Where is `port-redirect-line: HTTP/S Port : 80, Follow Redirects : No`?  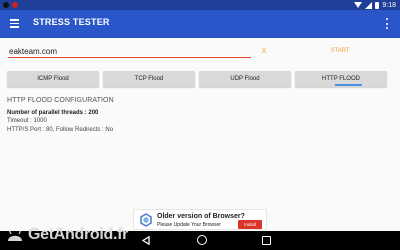
port-redirect-line: HTTP/S Port : 80, Follow Redirects : No is located at coordinates (60, 130).